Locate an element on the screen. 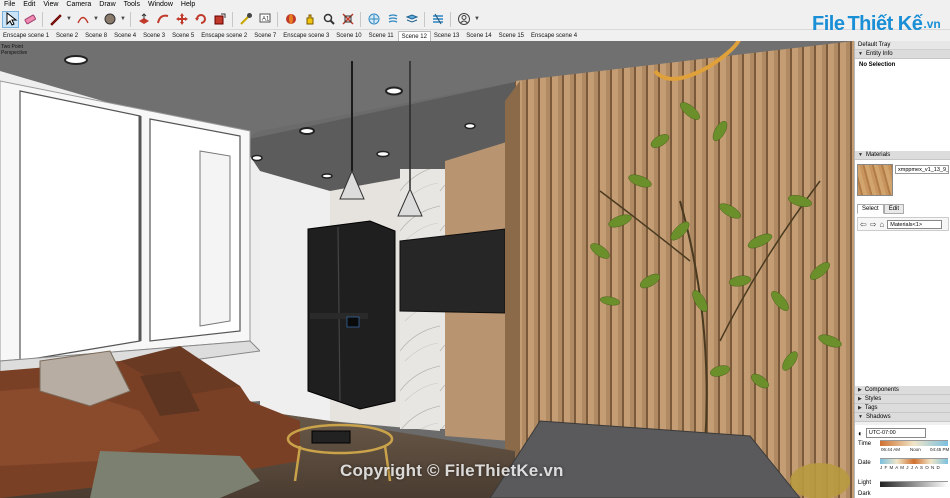 The height and width of the screenshot is (498, 950). arc-tool-button is located at coordinates (82, 19).